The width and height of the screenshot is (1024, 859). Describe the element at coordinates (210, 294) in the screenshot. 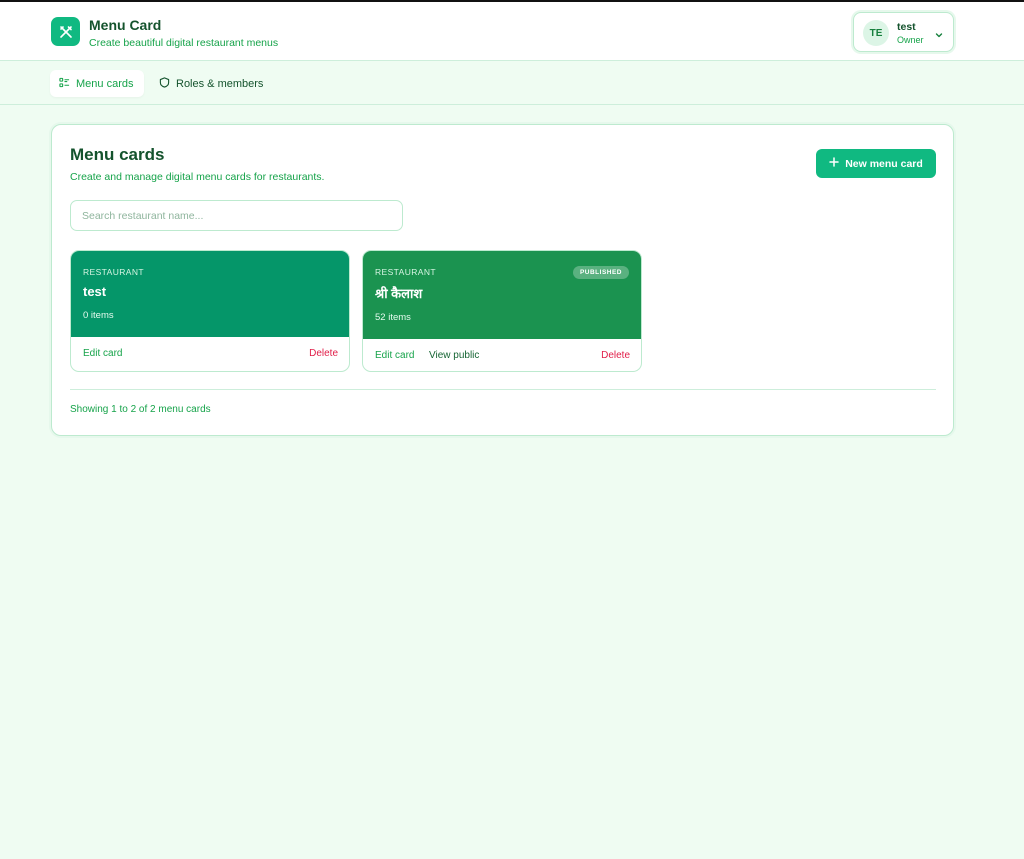

I see `card-header: RESTAURANT test 0 items` at that location.